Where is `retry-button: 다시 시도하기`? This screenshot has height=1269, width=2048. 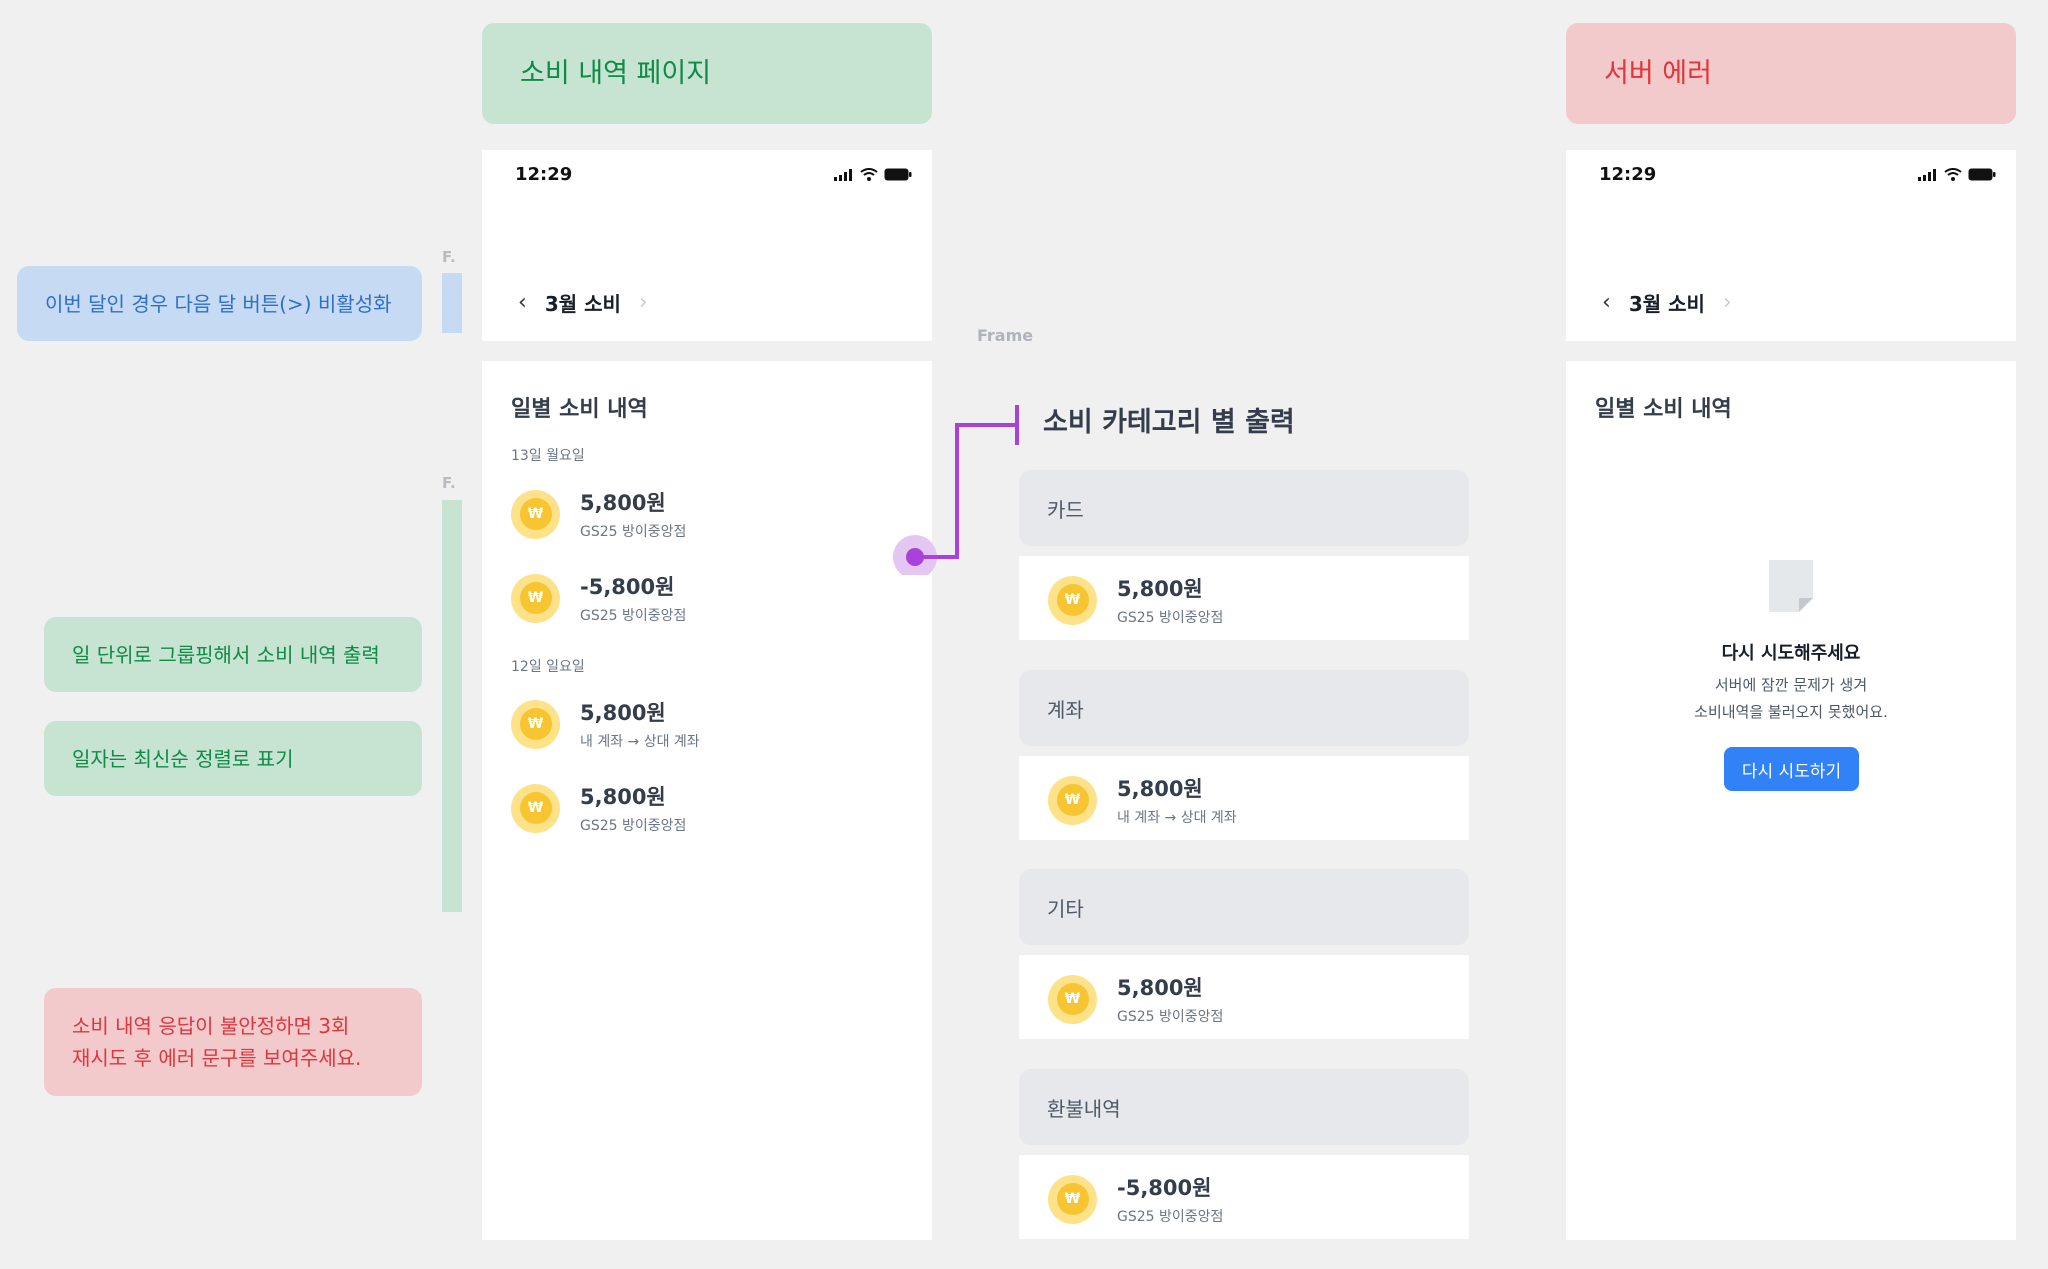
retry-button: 다시 시도하기 is located at coordinates (1791, 769).